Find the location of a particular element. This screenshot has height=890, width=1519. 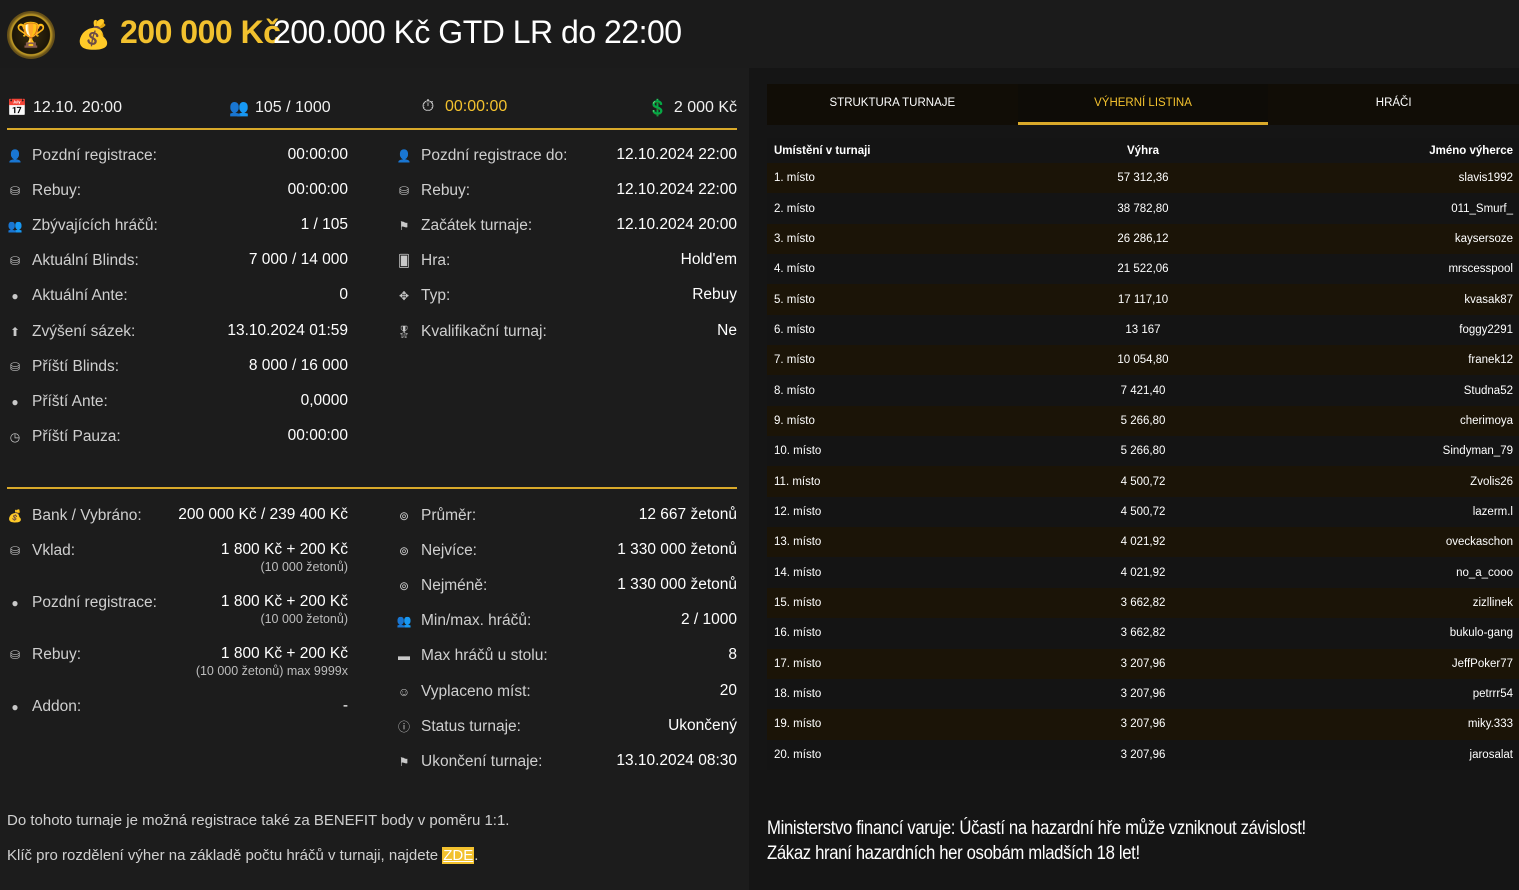

table-icon: ▬ is located at coordinates (404, 656).